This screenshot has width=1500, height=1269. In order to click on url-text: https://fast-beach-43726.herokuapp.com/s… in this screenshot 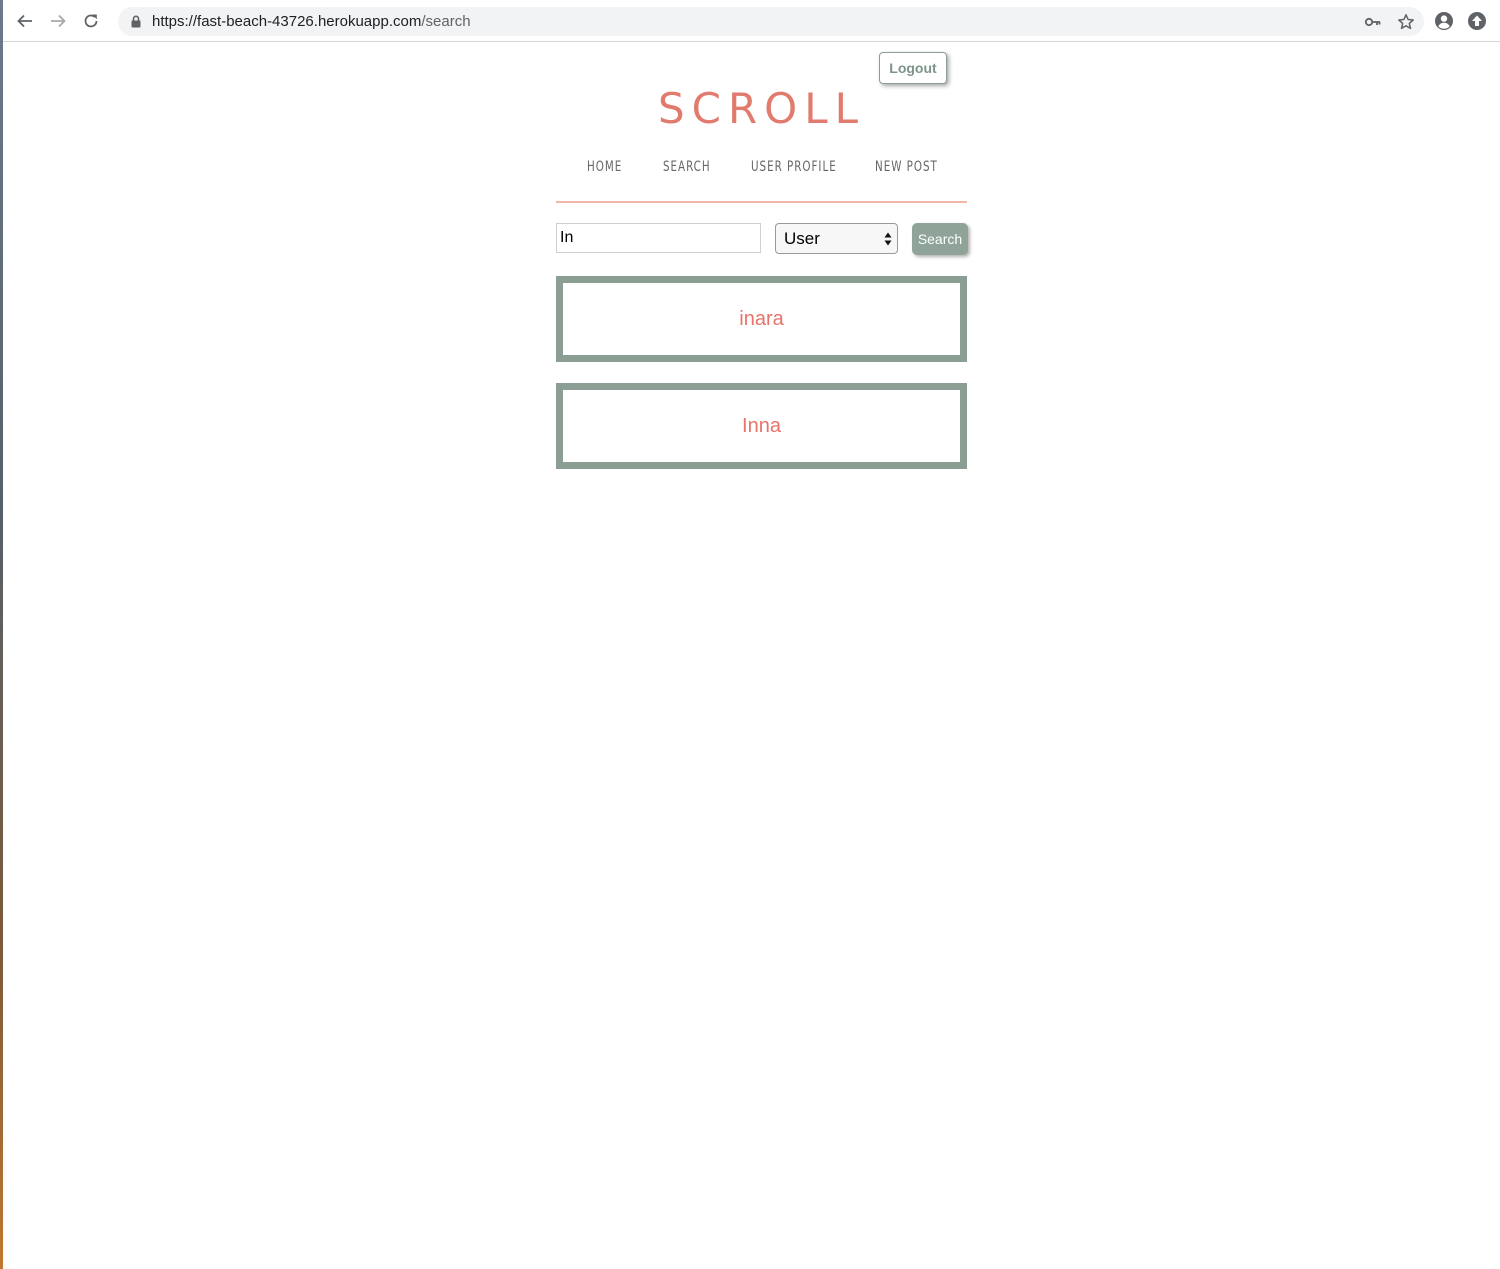, I will do `click(311, 21)`.